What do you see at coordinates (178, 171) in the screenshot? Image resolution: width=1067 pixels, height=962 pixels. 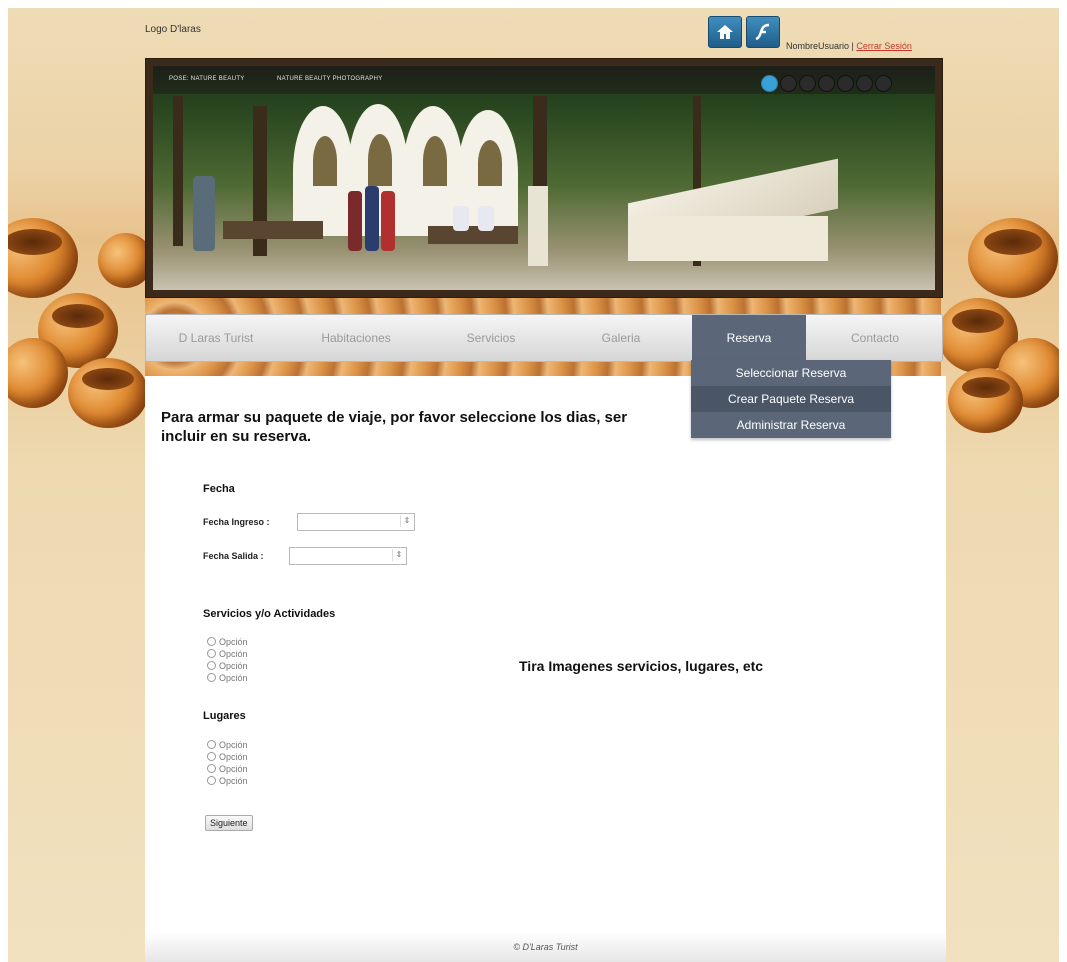 I see `tree-trunk` at bounding box center [178, 171].